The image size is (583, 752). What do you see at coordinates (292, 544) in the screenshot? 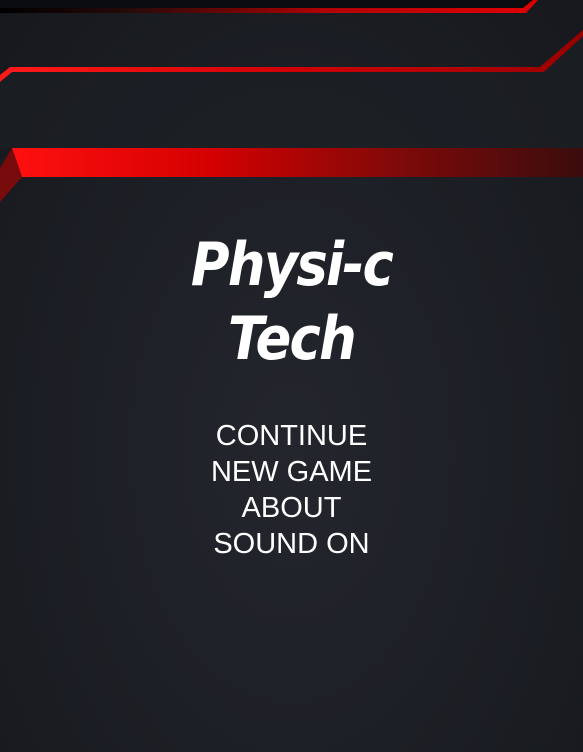
I see `sound-toggle-button: SOUND ON` at bounding box center [292, 544].